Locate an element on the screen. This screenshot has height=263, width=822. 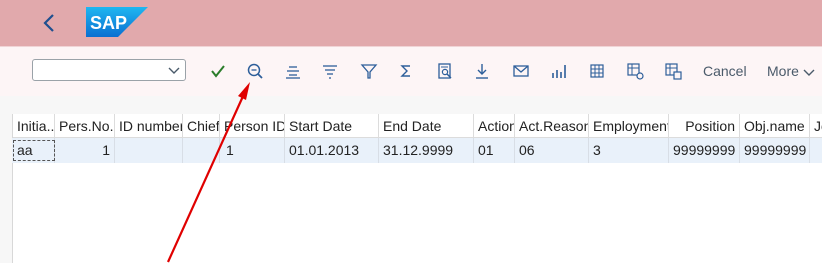
table-select-icon is located at coordinates (673, 71).